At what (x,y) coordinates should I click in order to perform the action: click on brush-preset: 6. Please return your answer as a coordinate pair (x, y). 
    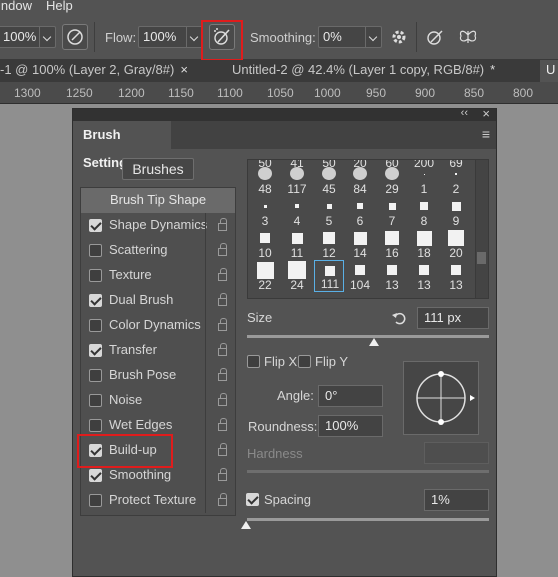
    Looking at the image, I should click on (360, 212).